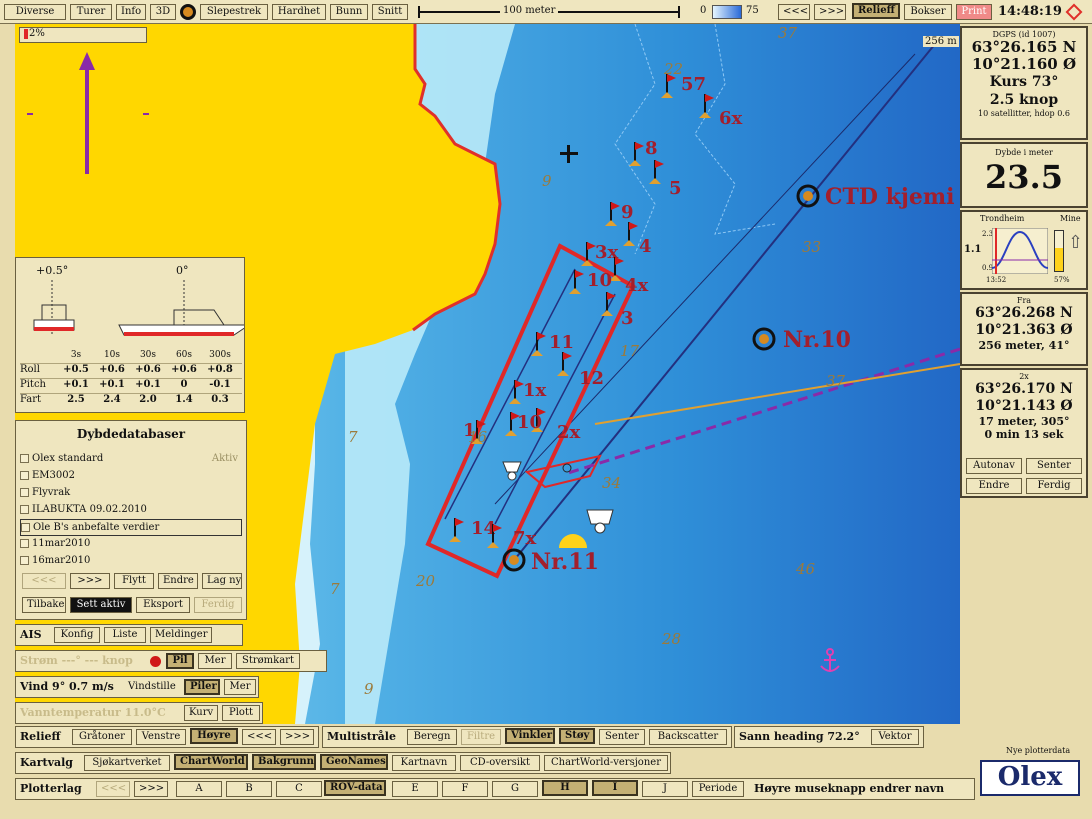 The width and height of the screenshot is (1092, 819). What do you see at coordinates (131, 527) in the screenshot?
I see `db-item: Ole B's anbefalte verdier` at bounding box center [131, 527].